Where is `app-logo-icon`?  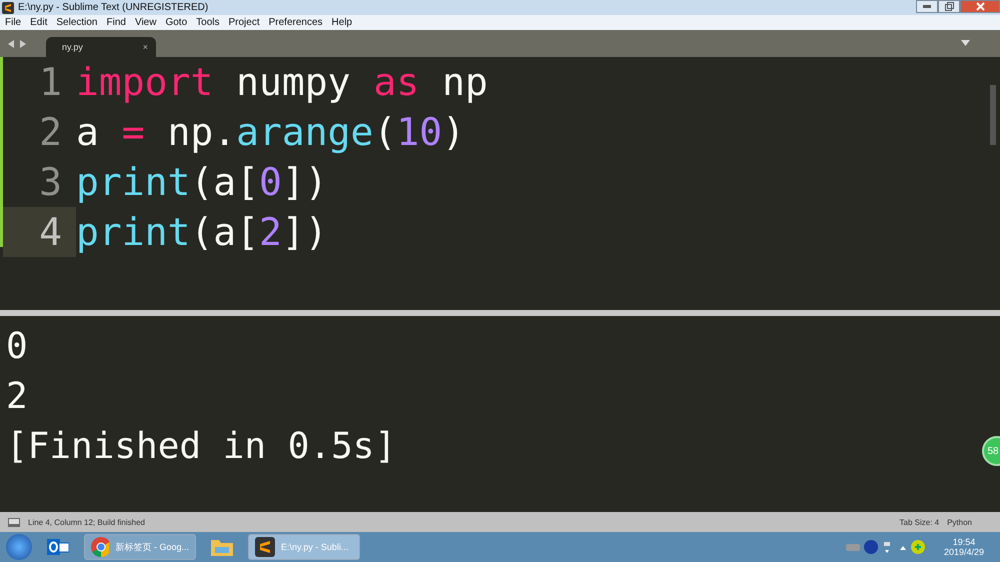
app-logo-icon is located at coordinates (8, 8).